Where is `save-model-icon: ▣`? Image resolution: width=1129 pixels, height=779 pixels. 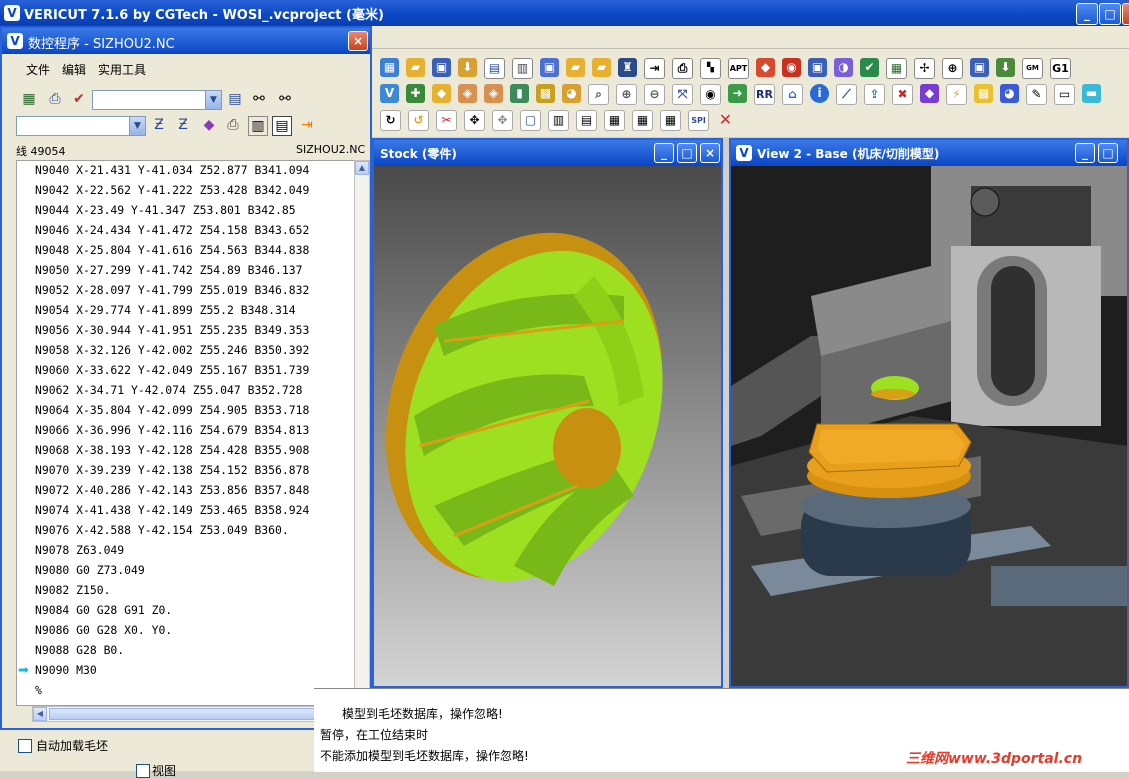 save-model-icon: ▣ is located at coordinates (979, 67).